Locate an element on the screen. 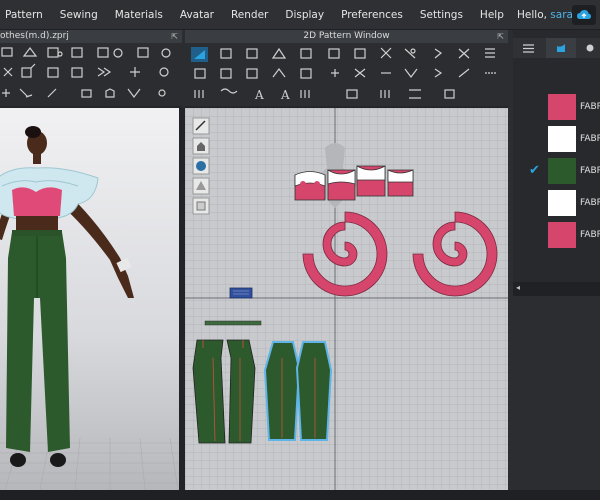  list-view-tab is located at coordinates (528, 48).